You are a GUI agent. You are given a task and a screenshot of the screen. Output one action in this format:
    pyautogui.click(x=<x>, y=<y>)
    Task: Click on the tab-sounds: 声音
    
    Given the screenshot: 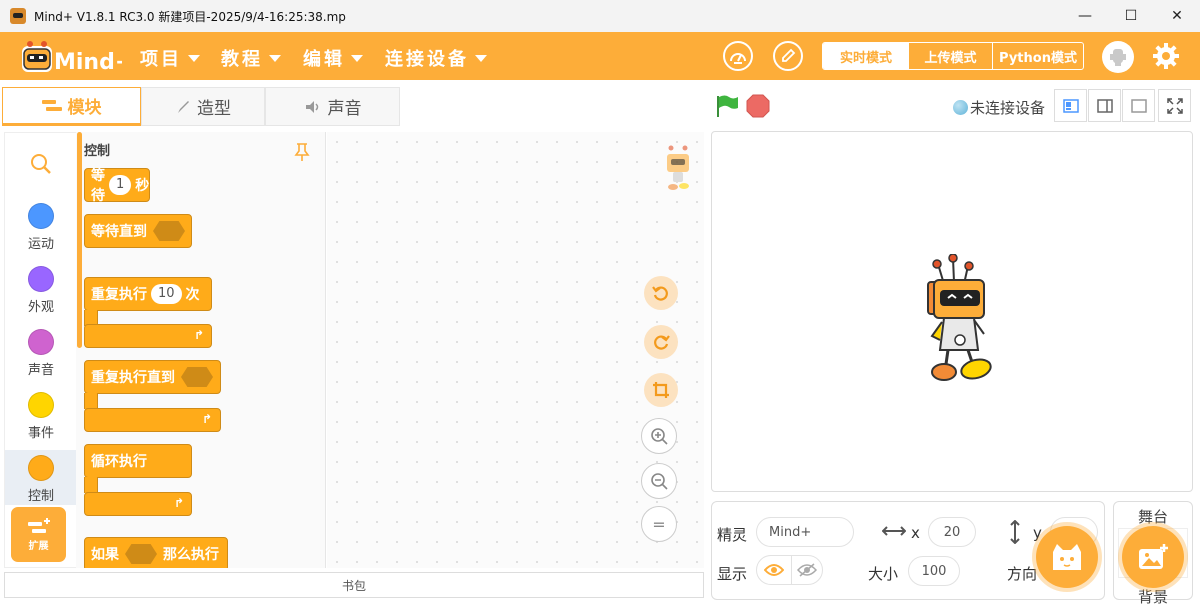 What is the action you would take?
    pyautogui.click(x=332, y=106)
    